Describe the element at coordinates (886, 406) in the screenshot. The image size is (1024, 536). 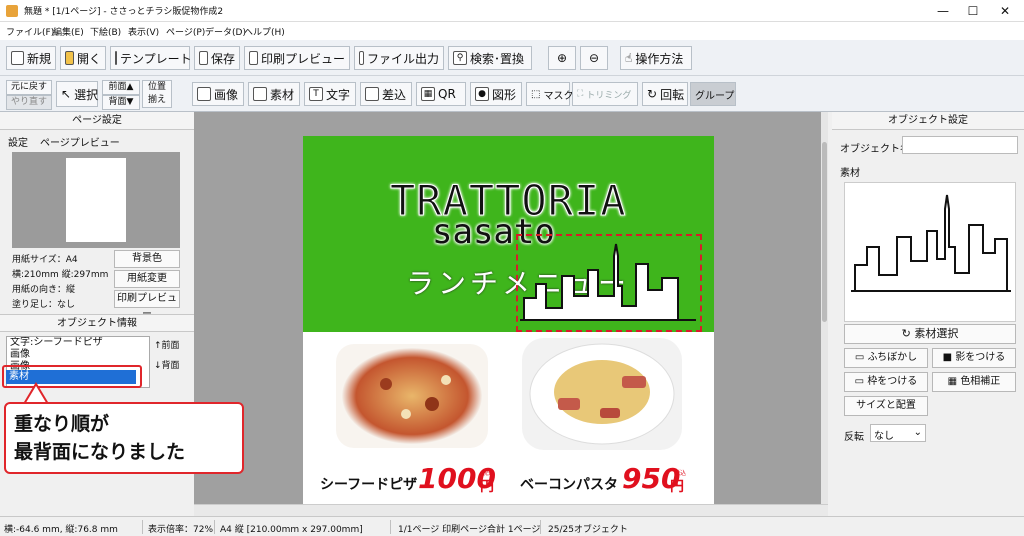
I see `size-position-button: サイズと配置` at that location.